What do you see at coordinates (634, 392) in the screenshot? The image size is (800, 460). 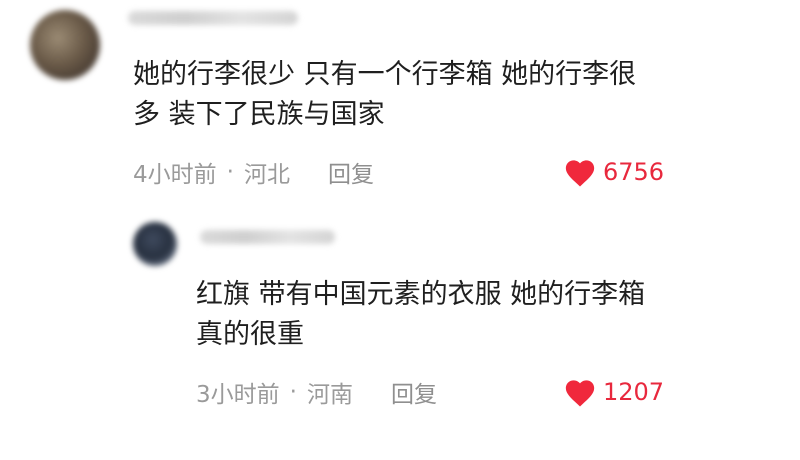 I see `like-count: 1207` at bounding box center [634, 392].